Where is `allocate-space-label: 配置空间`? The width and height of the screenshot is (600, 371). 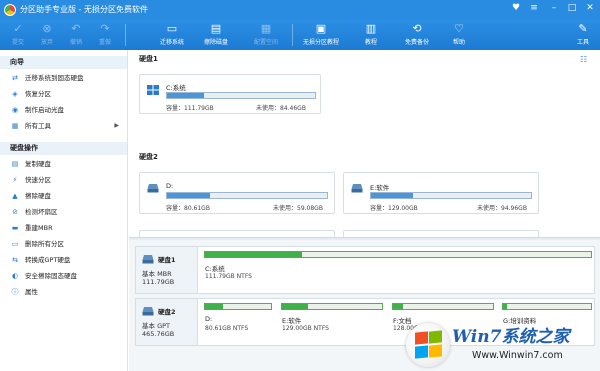 allocate-space-label: 配置空间 is located at coordinates (265, 42).